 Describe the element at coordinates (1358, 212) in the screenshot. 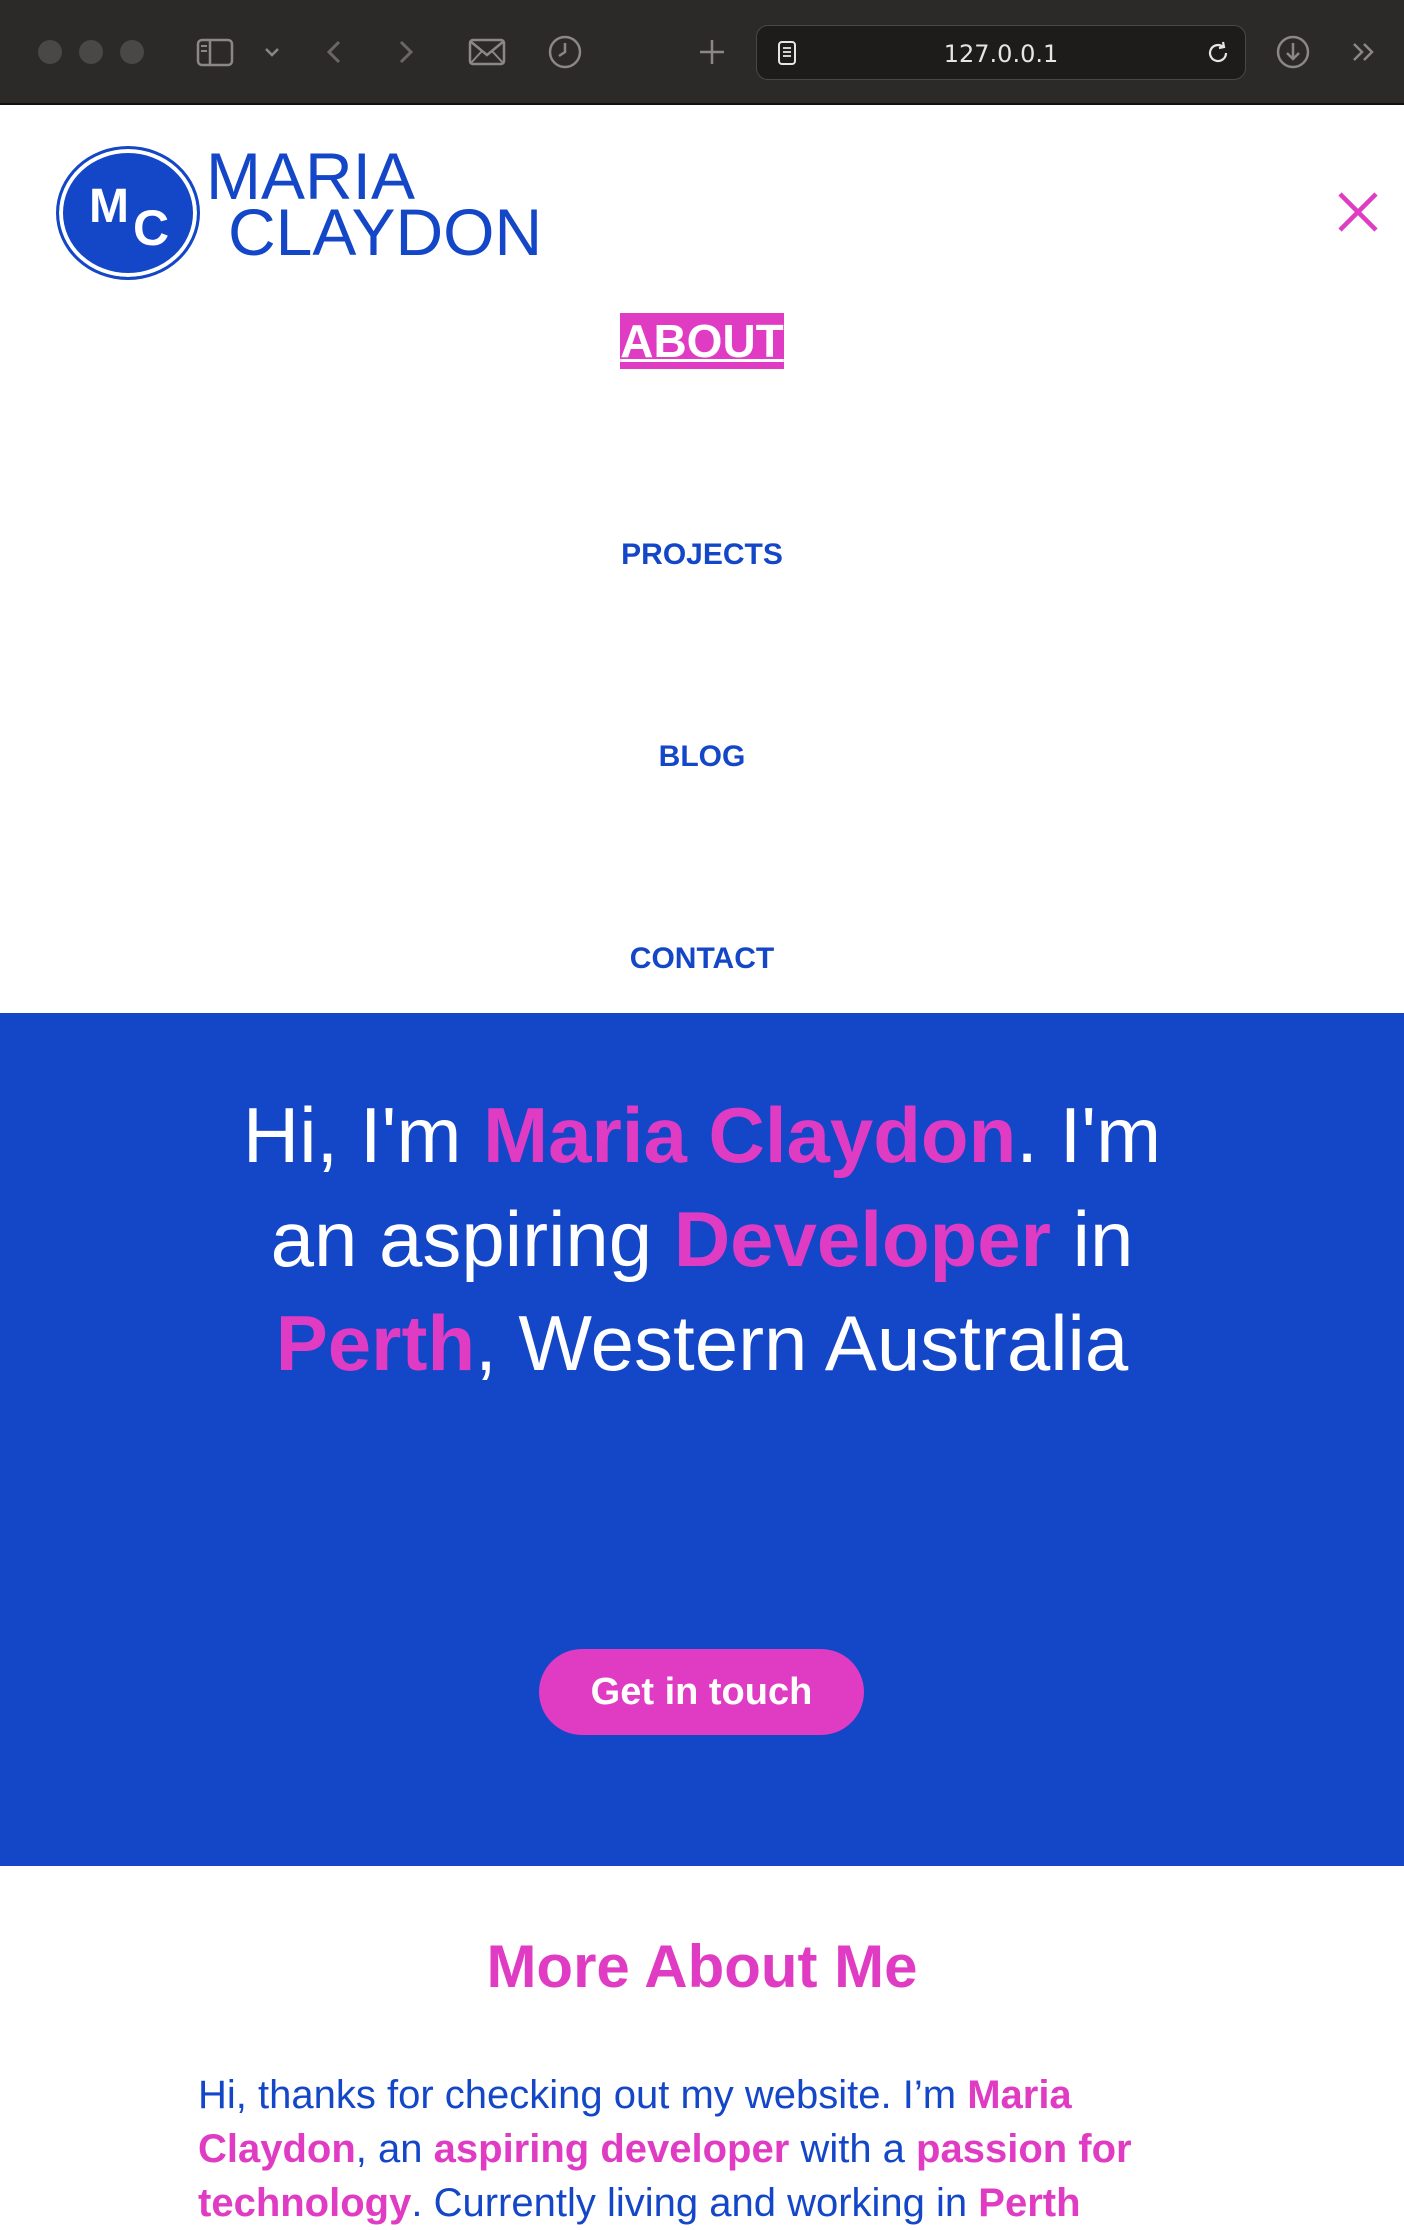

I see `close-icon` at that location.